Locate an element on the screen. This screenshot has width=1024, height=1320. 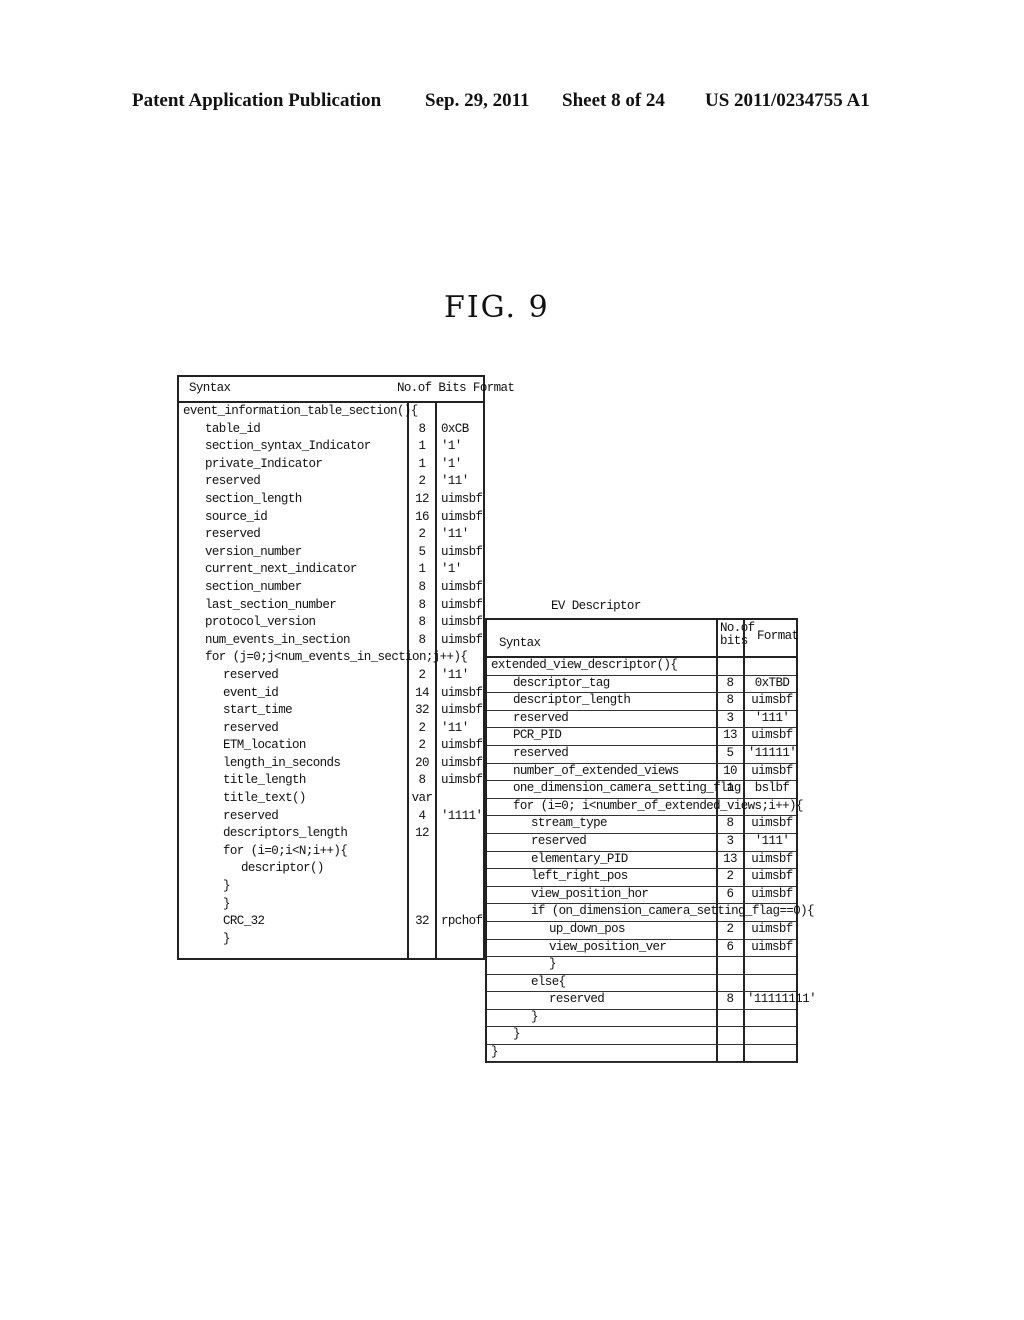
table-row: for (j=0;j<num_events_in_section;j++){ is located at coordinates (331, 658).